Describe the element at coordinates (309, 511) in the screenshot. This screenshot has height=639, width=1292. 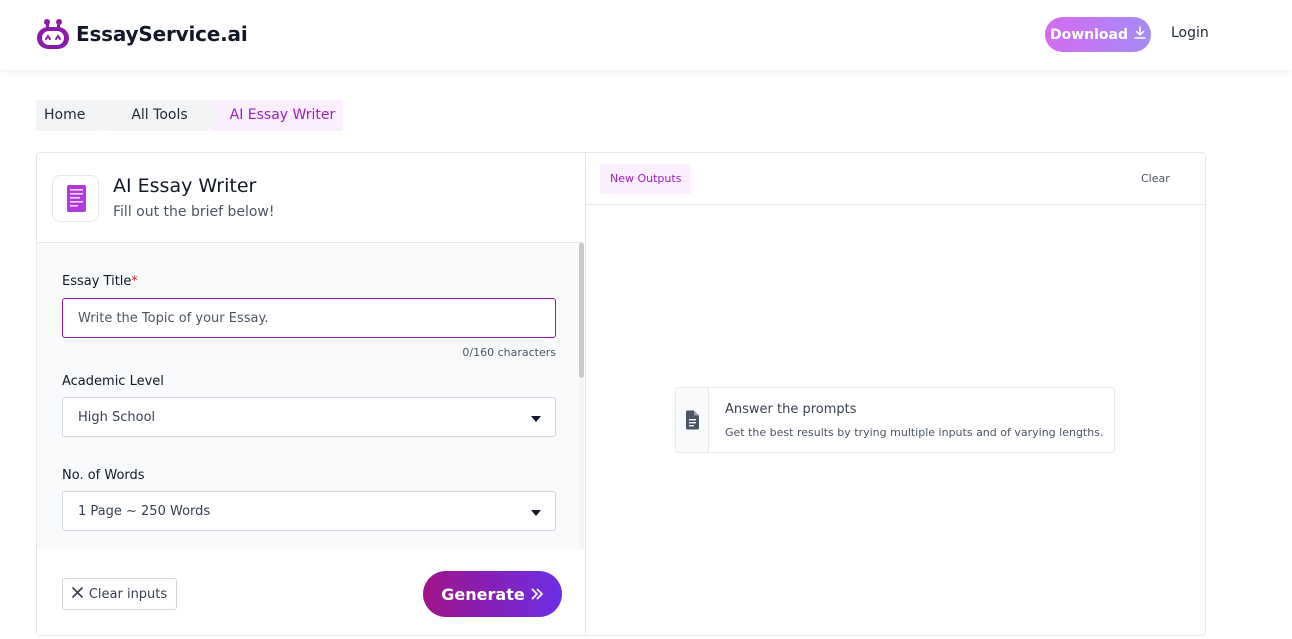
I see `word-count-select: 1 Page ~ 250 Words` at that location.